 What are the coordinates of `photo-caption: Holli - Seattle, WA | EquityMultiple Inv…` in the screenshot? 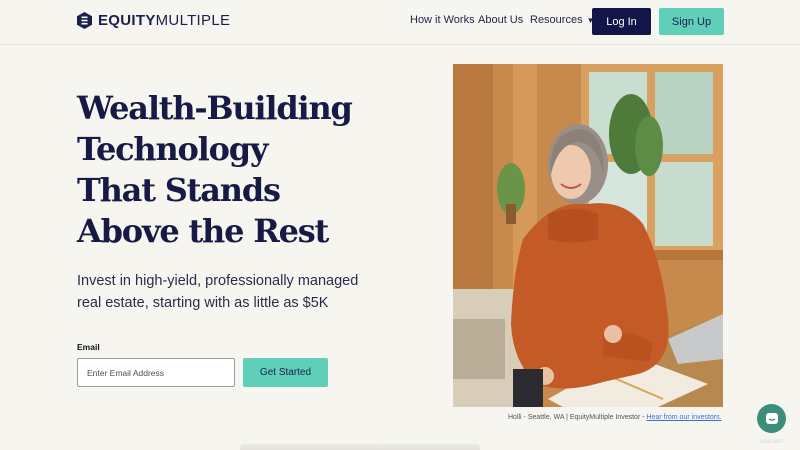 It's located at (615, 417).